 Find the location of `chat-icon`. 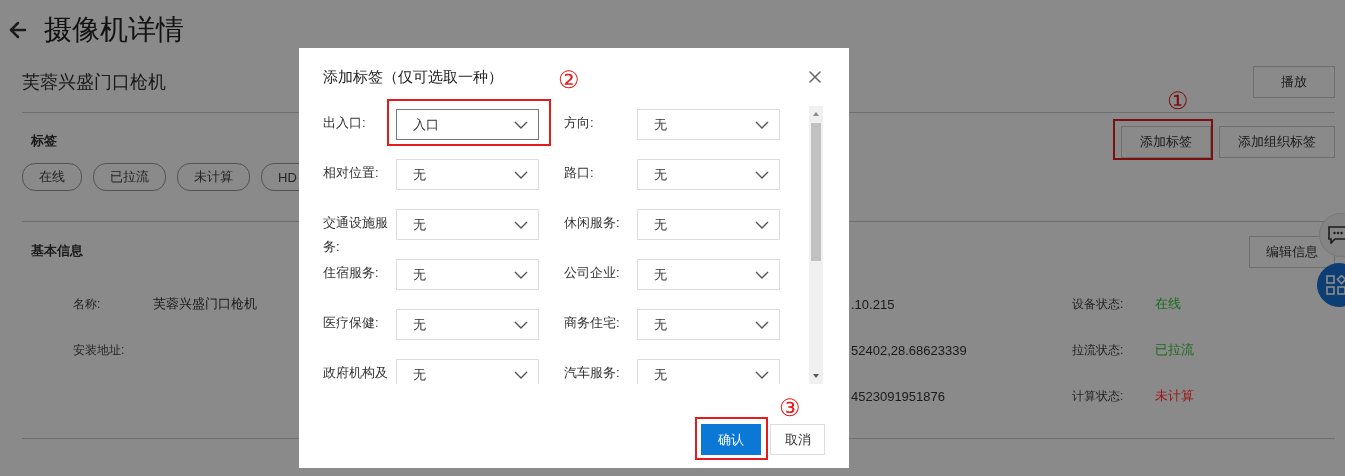

chat-icon is located at coordinates (1336, 235).